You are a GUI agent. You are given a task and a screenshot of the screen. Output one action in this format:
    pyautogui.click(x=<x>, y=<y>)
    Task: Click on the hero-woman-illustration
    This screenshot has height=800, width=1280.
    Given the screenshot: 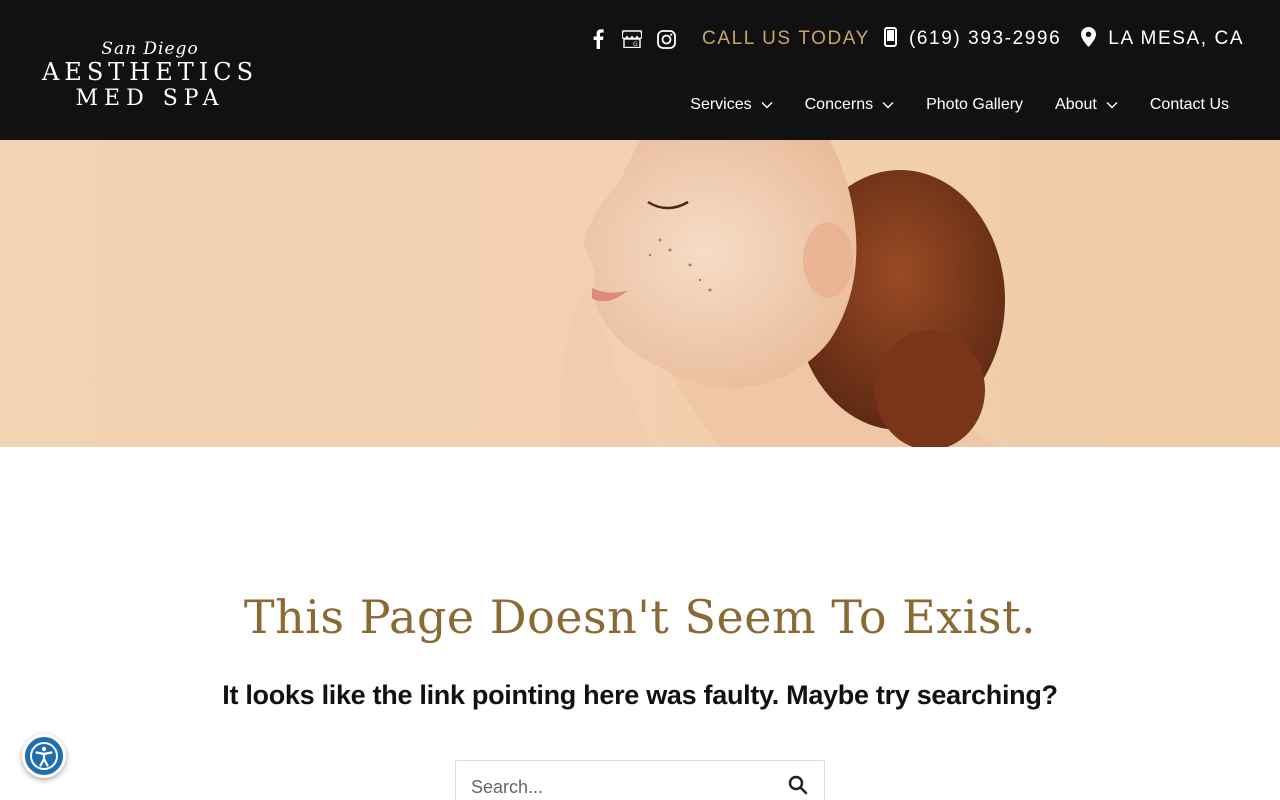 What is the action you would take?
    pyautogui.click(x=781, y=293)
    